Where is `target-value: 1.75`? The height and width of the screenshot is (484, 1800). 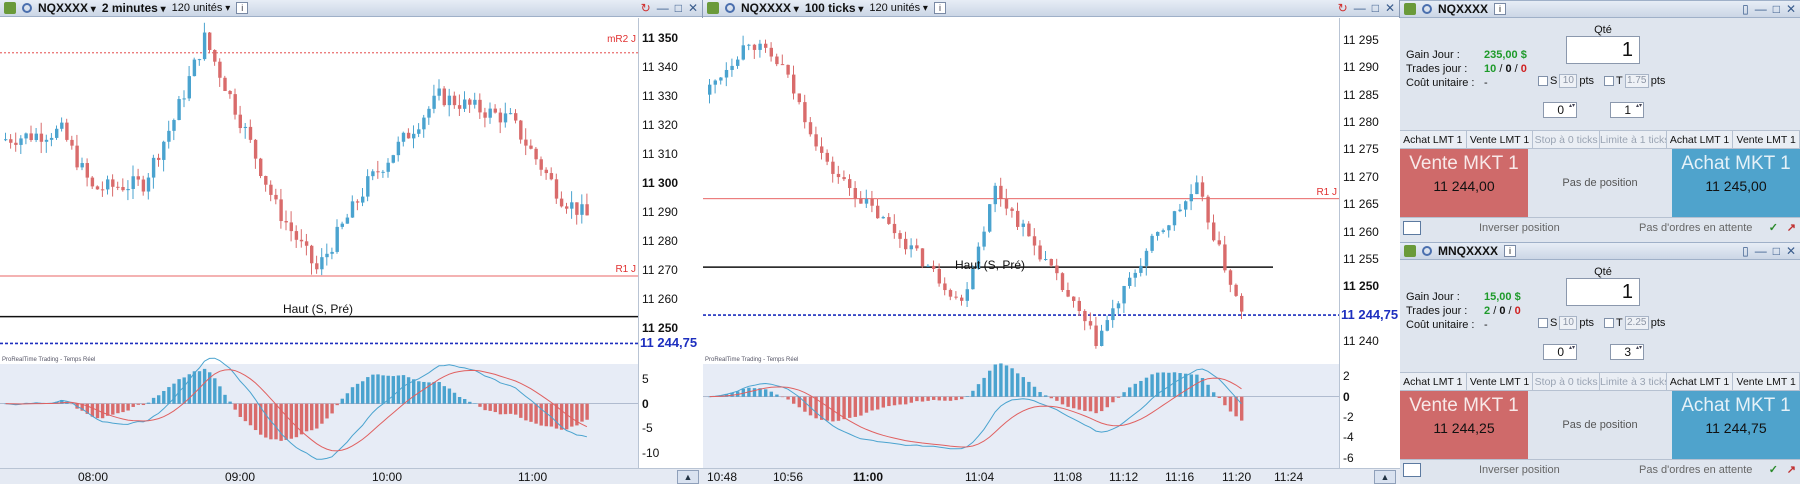 target-value: 1.75 is located at coordinates (1636, 81).